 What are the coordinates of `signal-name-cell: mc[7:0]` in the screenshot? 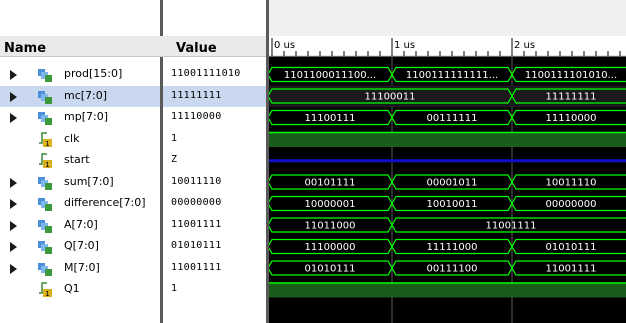 It's located at (80, 96).